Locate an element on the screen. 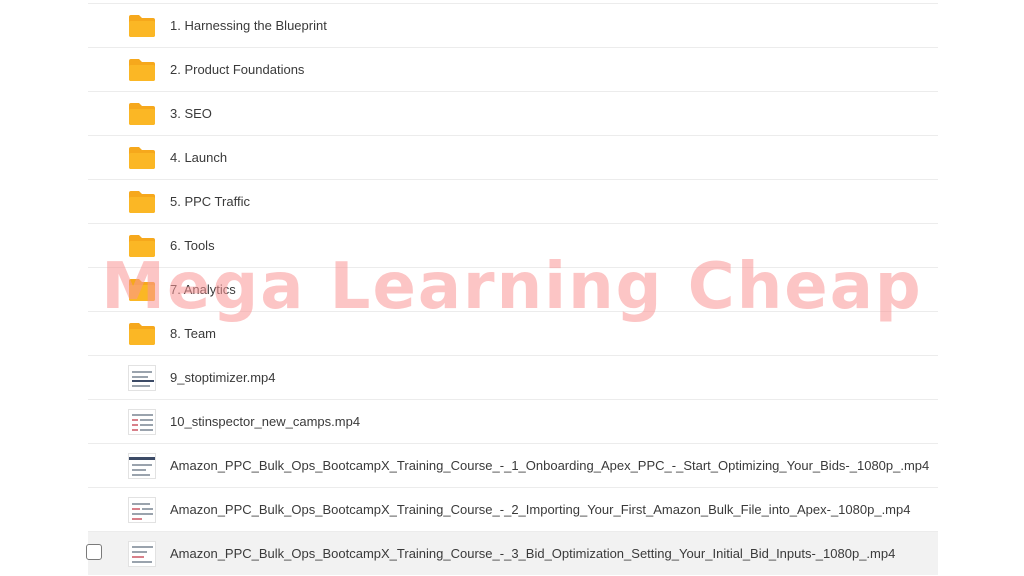 The image size is (1024, 576). folder-row: 4. Launch is located at coordinates (513, 157).